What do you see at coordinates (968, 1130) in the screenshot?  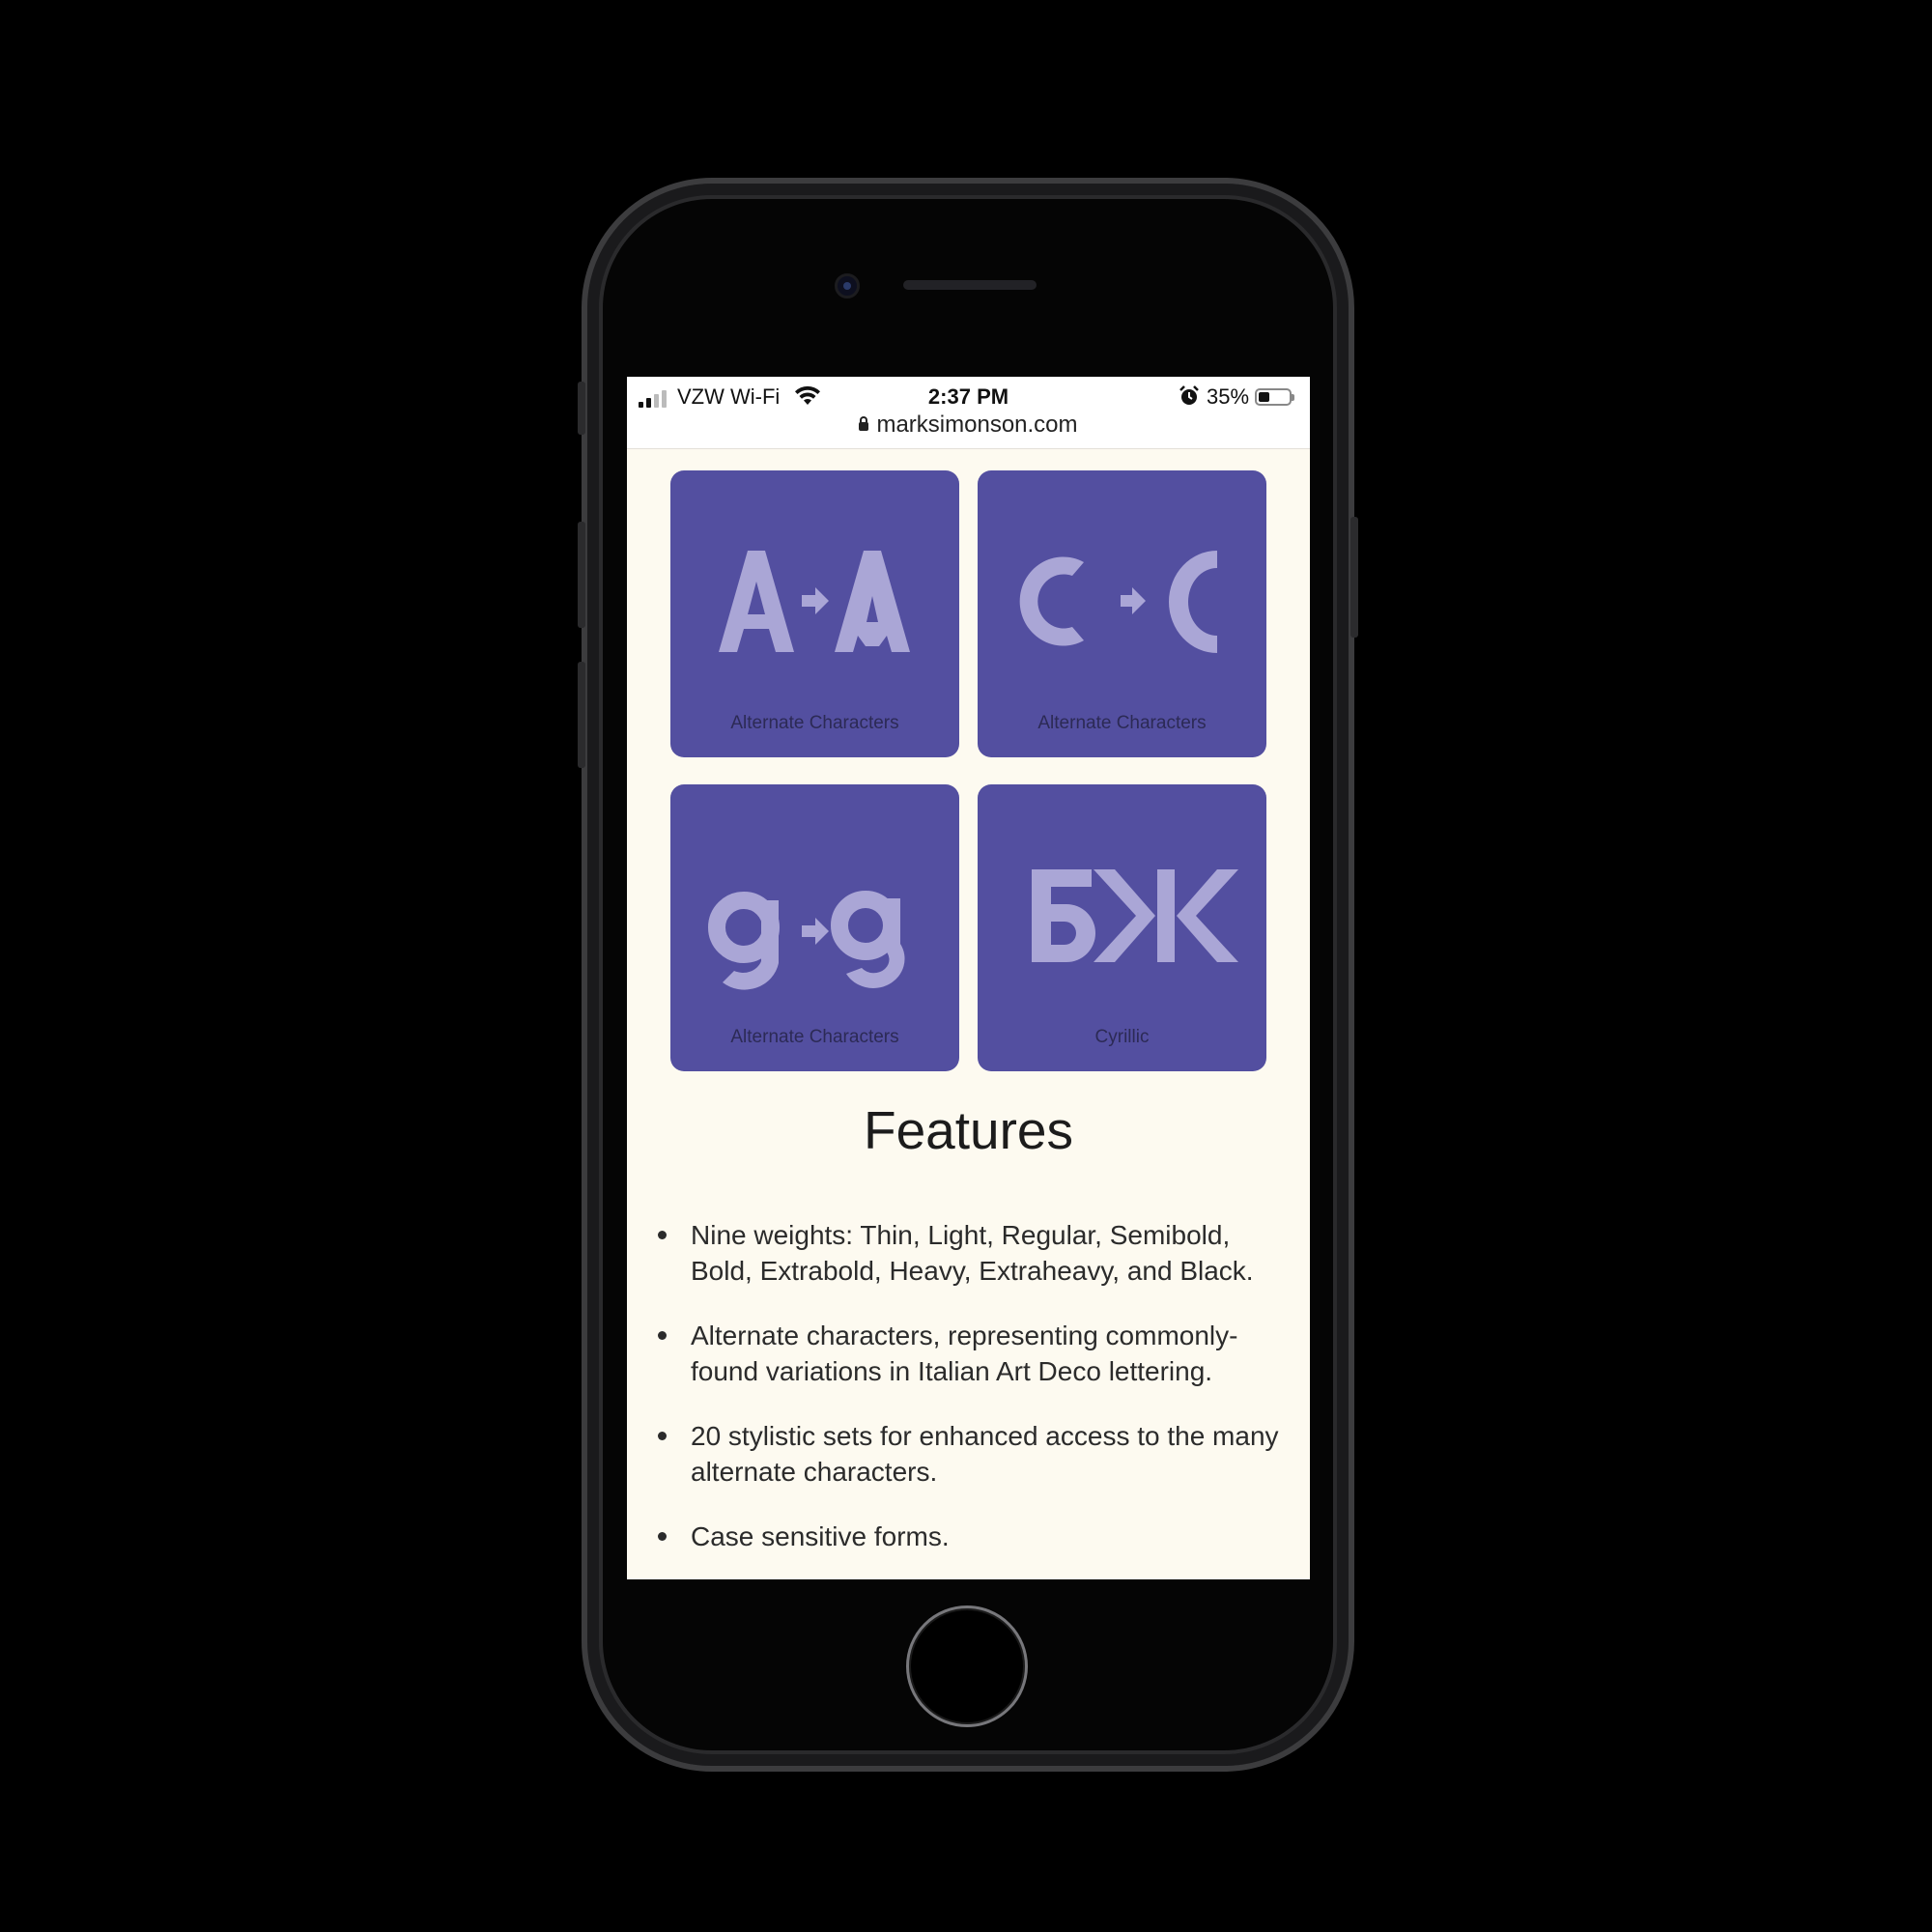 I see `features-heading: Features` at bounding box center [968, 1130].